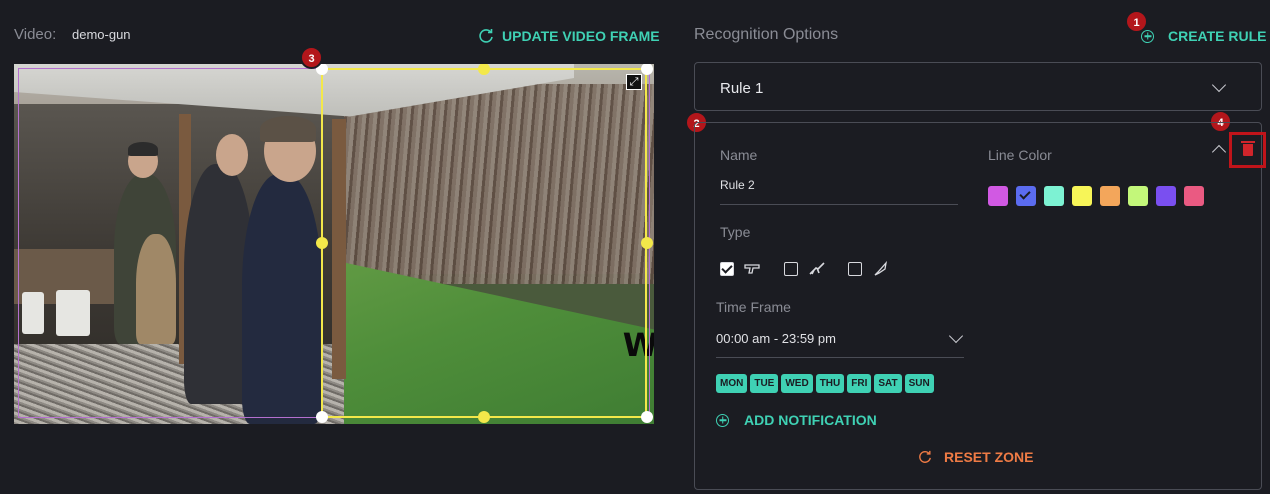  I want to click on zone-handle-middle-right, so click(647, 243).